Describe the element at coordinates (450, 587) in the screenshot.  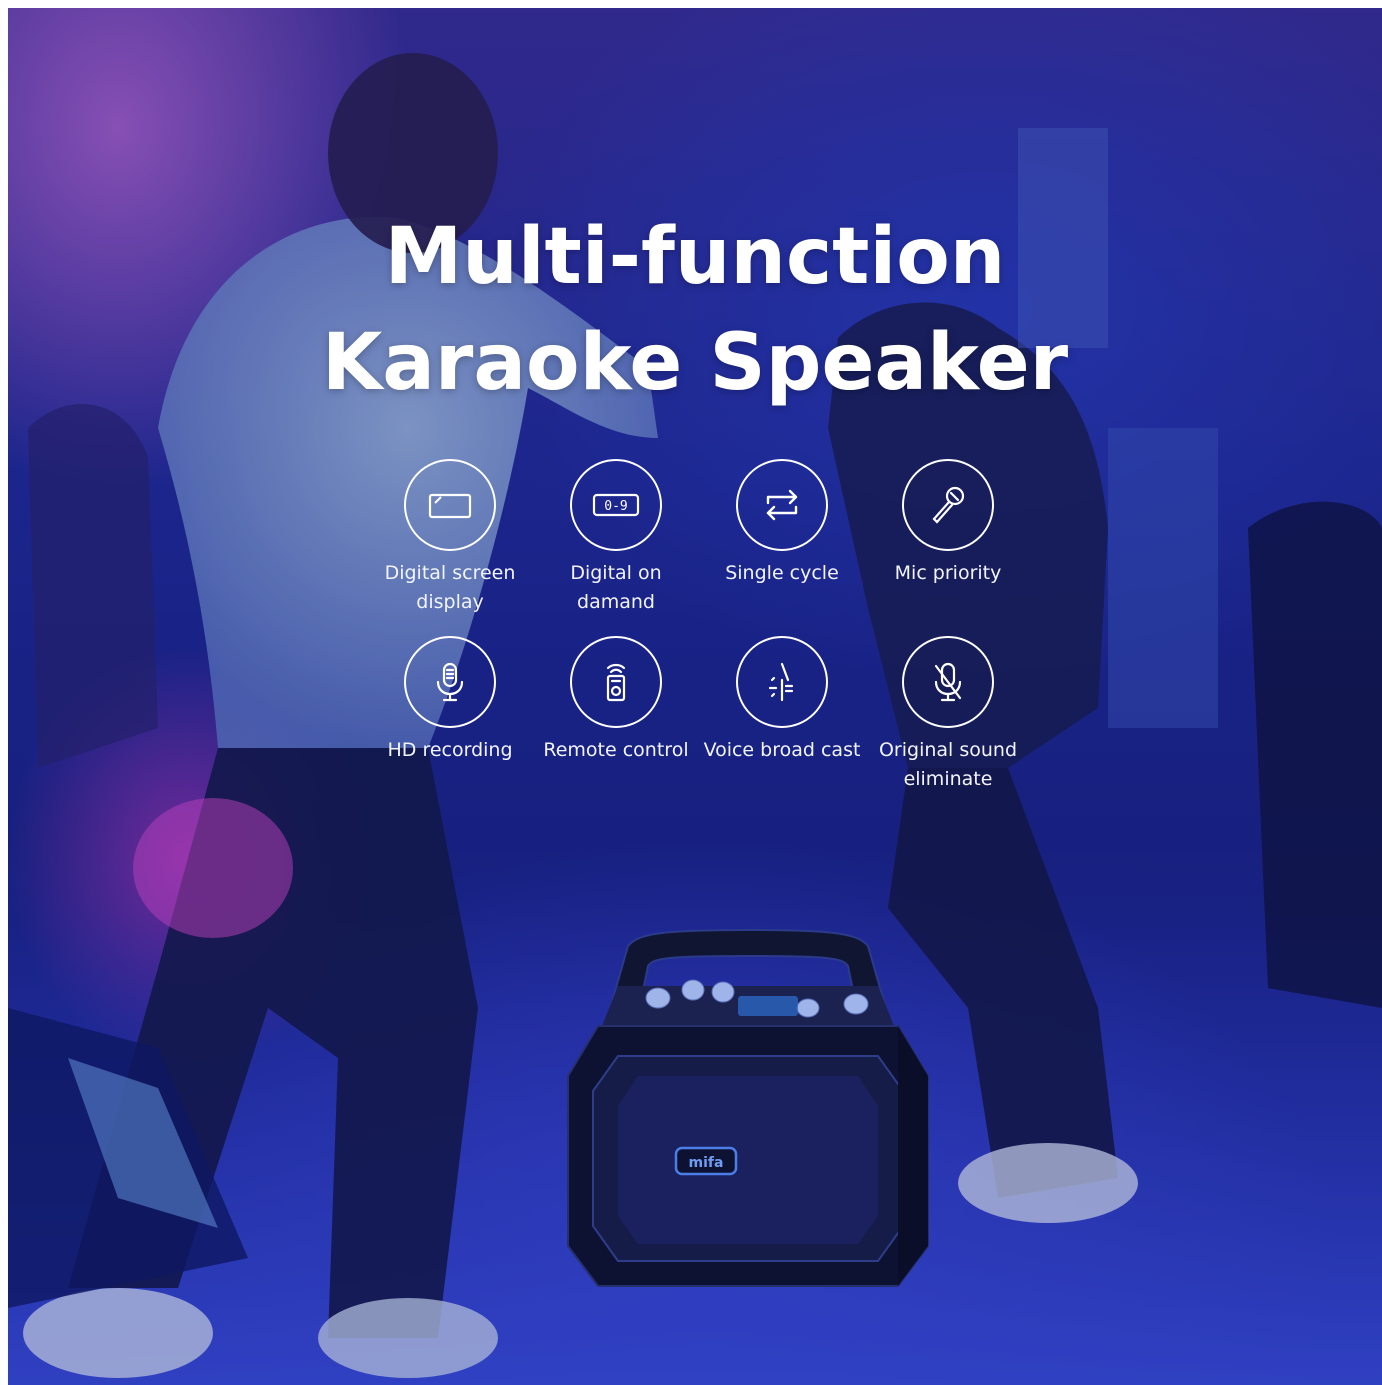
I see `feature-label: Digital screen display` at that location.